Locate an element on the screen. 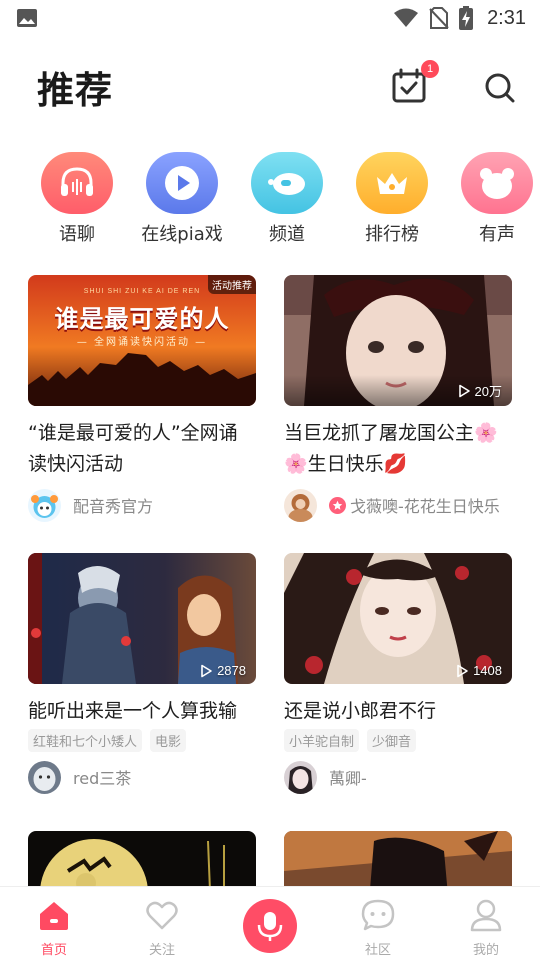 This screenshot has height=960, width=540. nav-mine: 我的 is located at coordinates (486, 923).